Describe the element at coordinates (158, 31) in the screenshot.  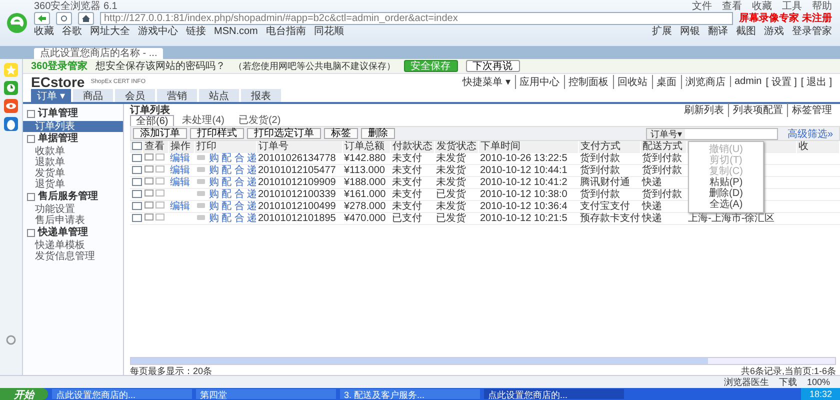
I see `bookmark-link: 游戏中心` at that location.